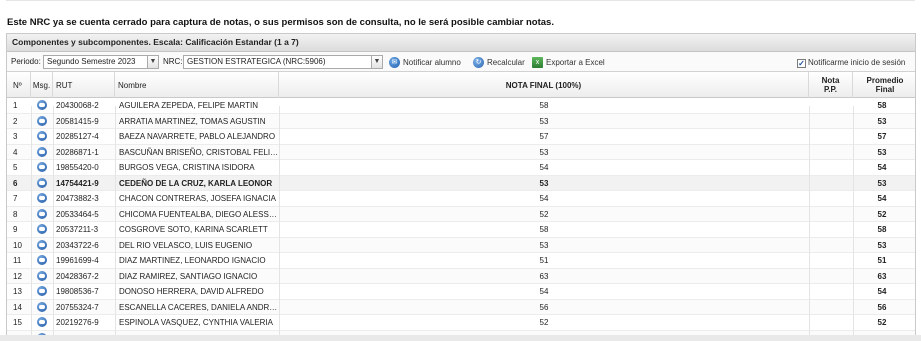  I want to click on col-promedio-final: Promedio Final, so click(884, 85).